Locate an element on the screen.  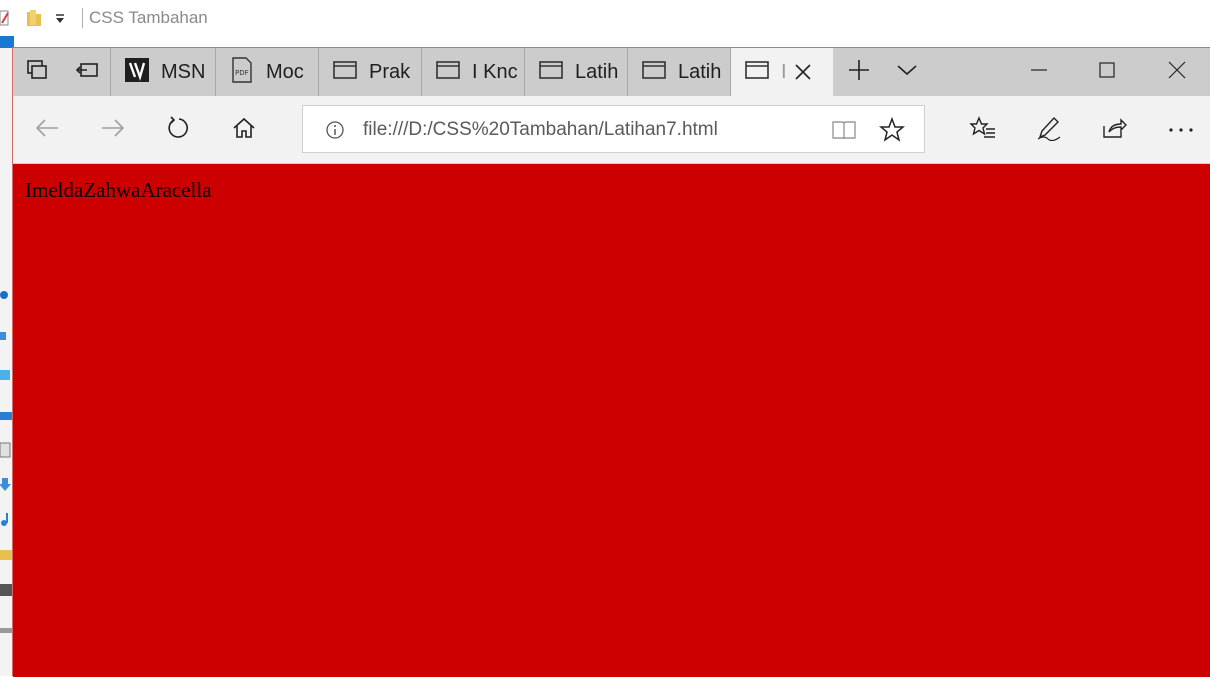
tab-label: I Knc is located at coordinates (495, 71).